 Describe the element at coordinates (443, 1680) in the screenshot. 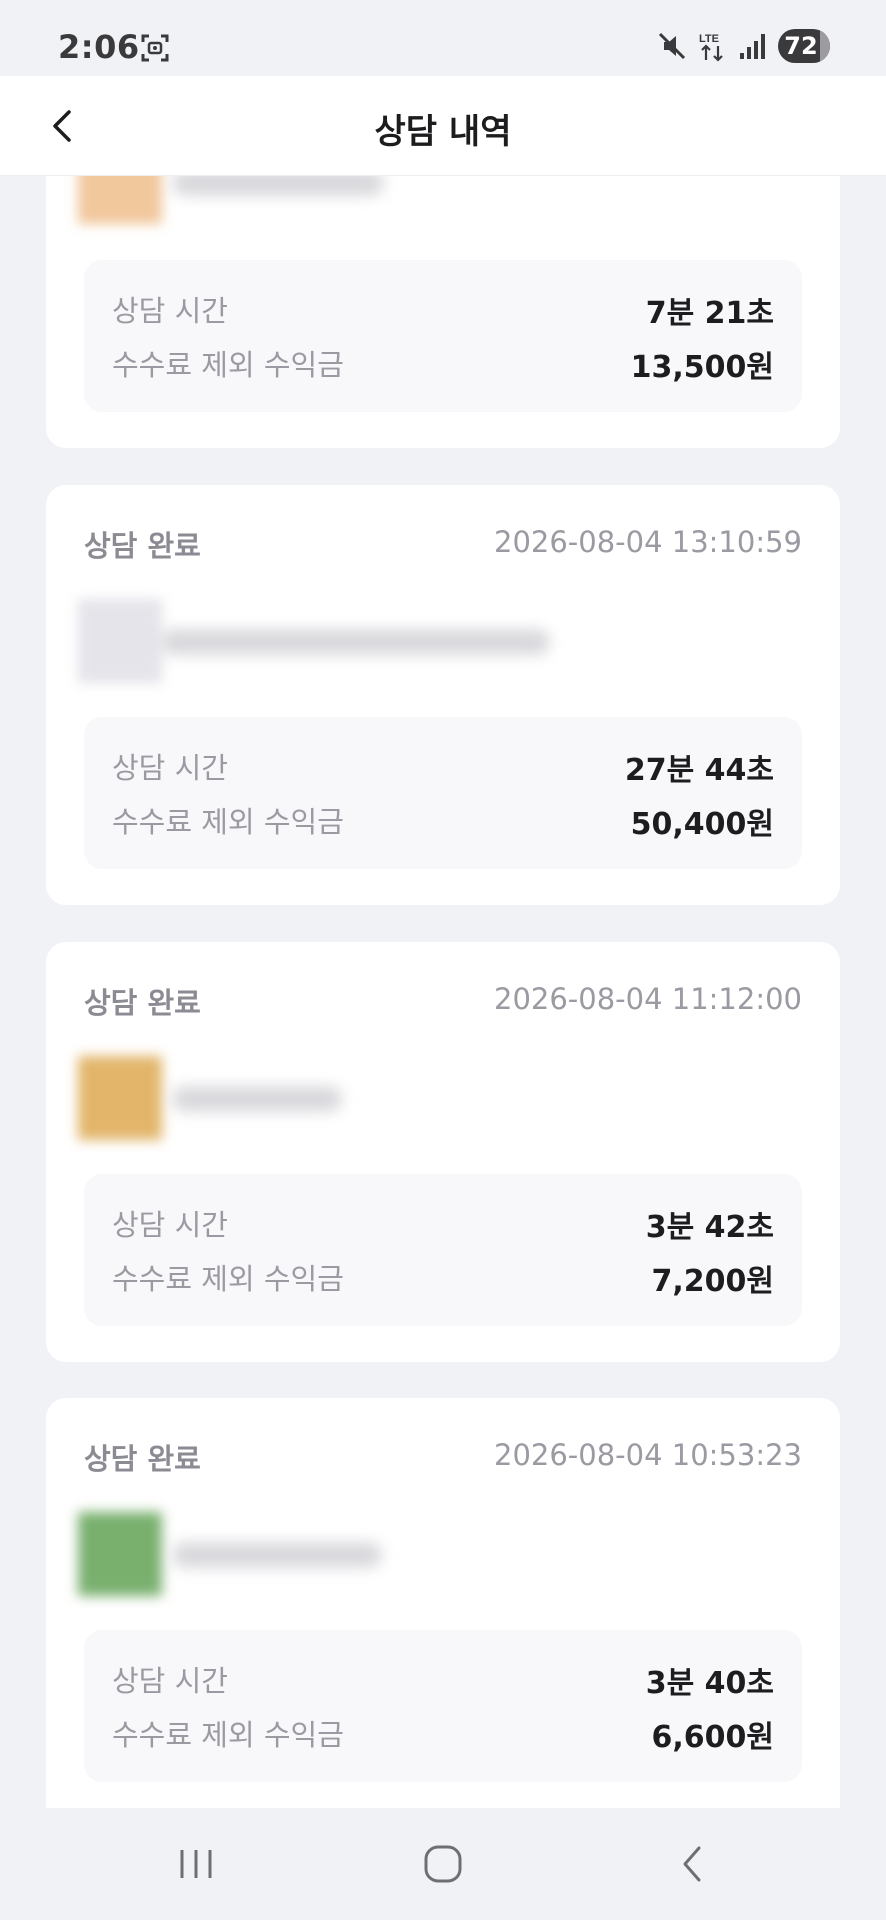

I see `duration-row: 상담 시간 3분 40초` at that location.